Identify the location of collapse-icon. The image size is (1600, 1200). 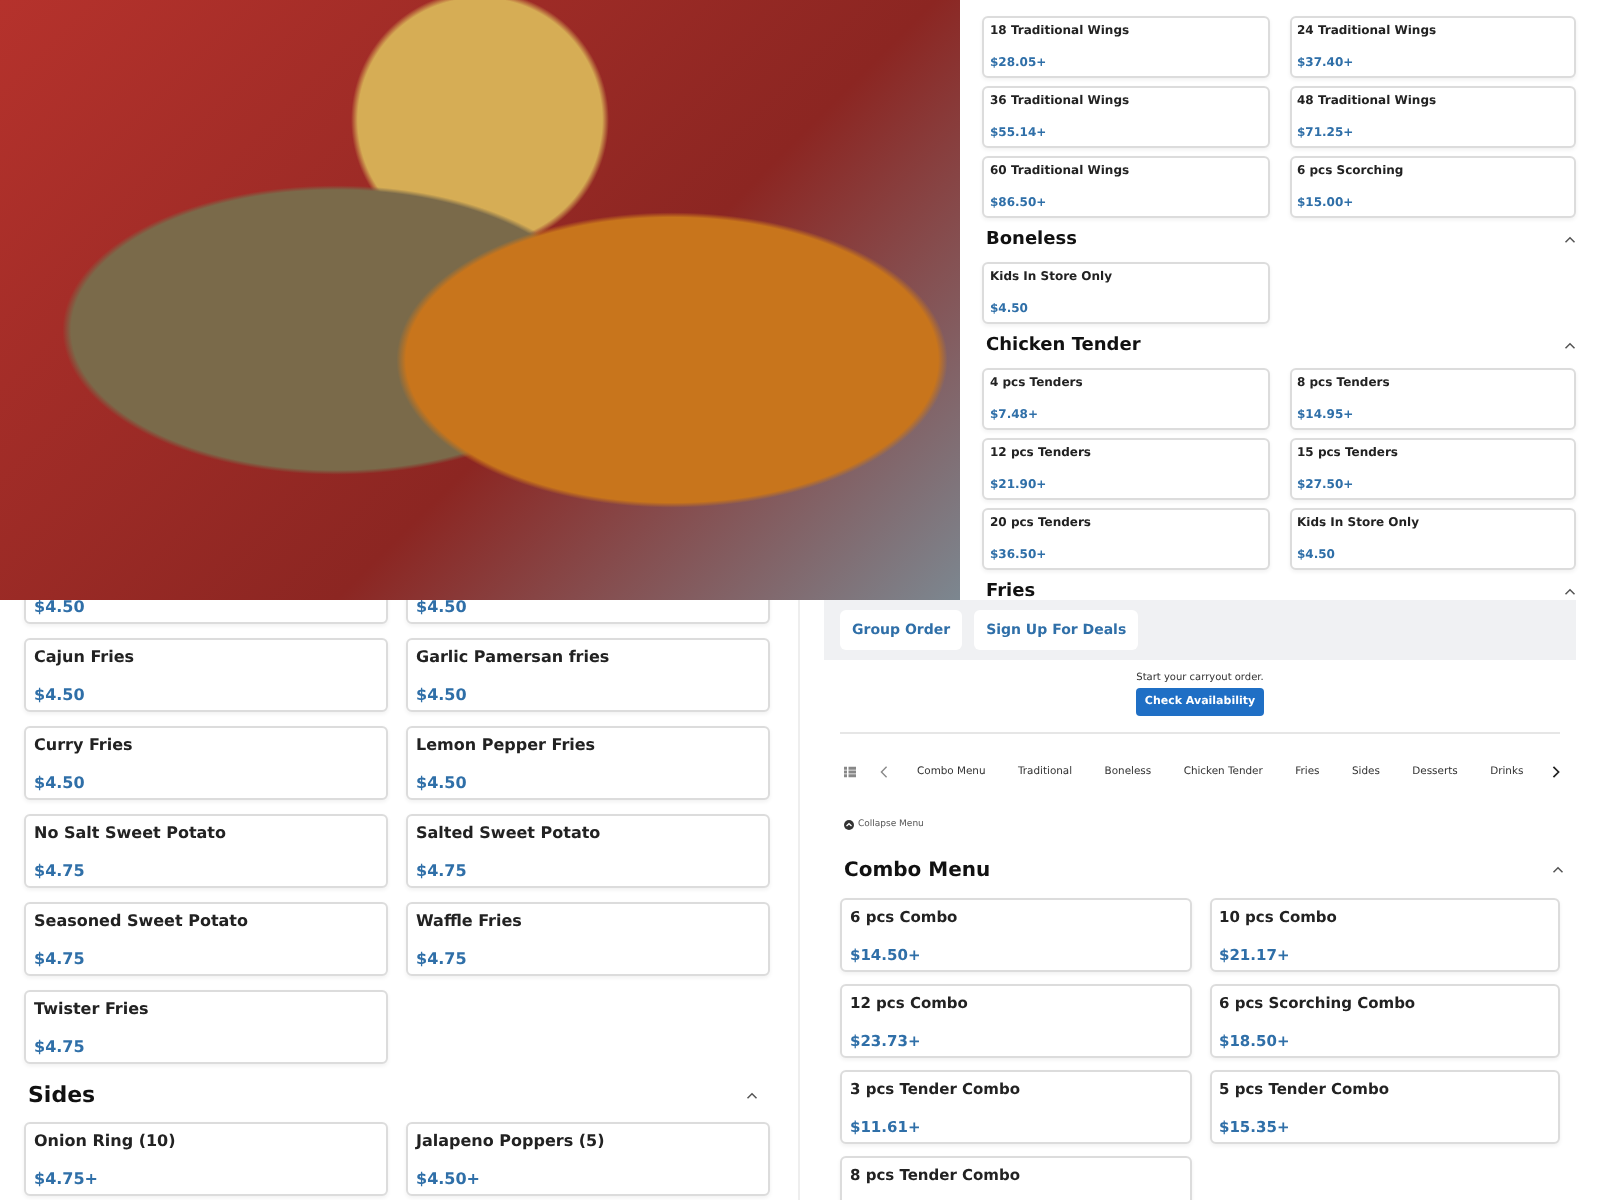
(849, 825).